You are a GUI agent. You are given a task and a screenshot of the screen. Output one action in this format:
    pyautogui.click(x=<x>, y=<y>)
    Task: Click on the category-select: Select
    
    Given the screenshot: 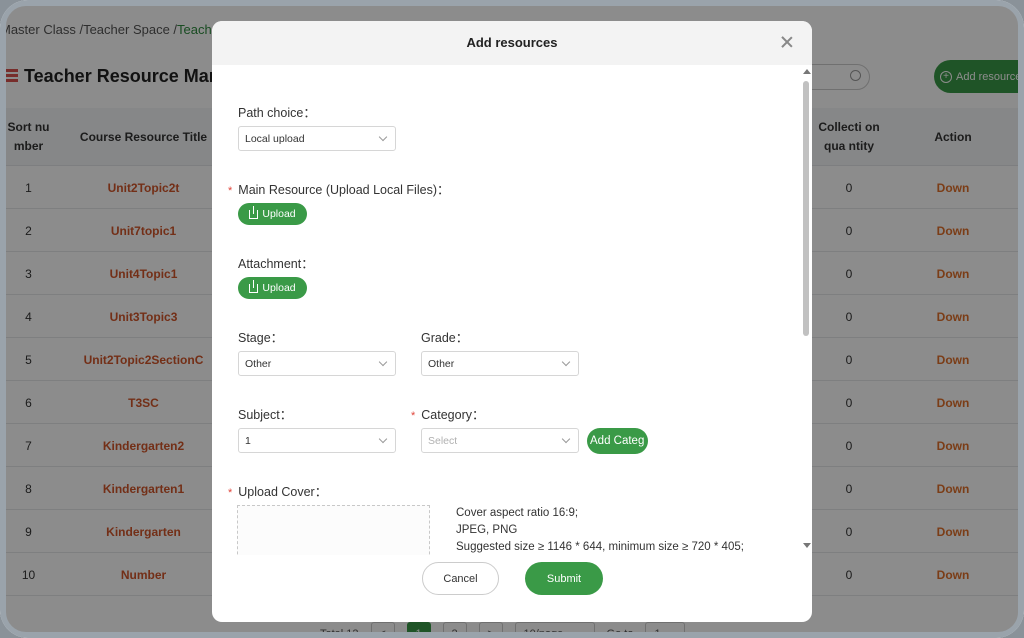 What is the action you would take?
    pyautogui.click(x=500, y=440)
    